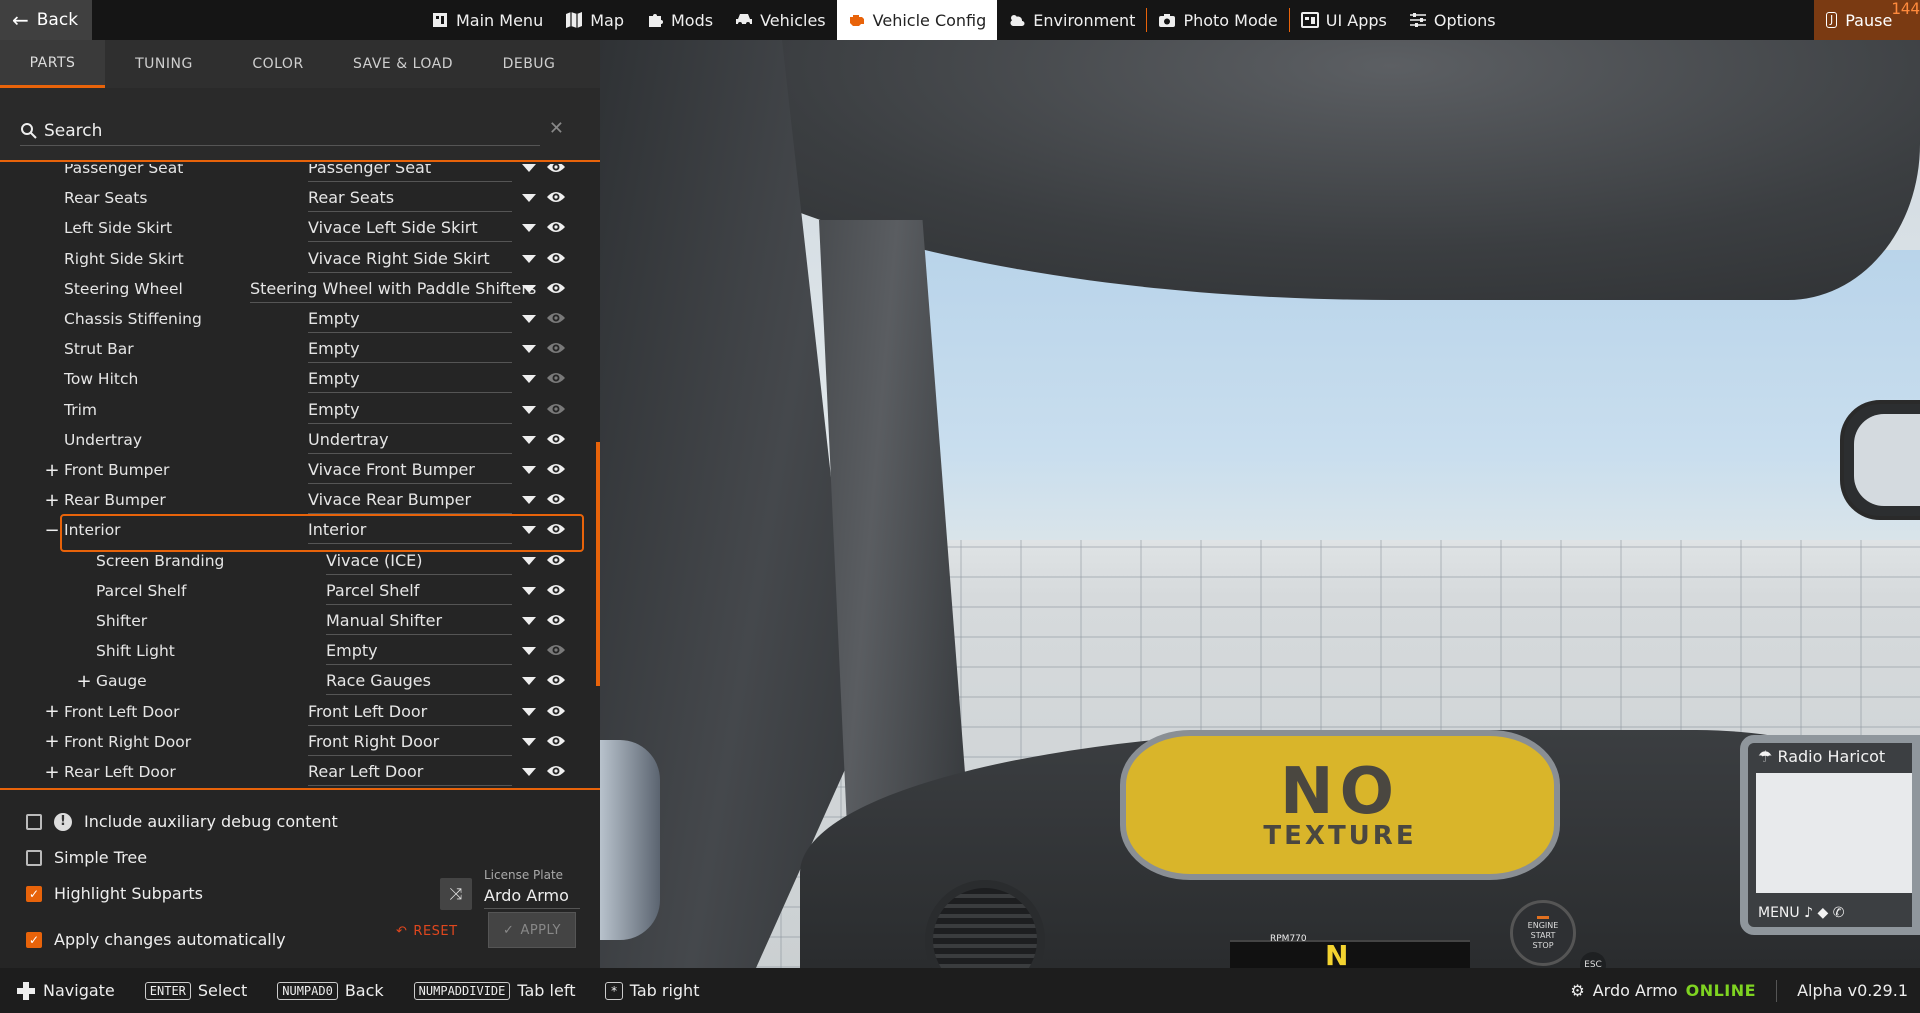 The width and height of the screenshot is (1920, 1013). I want to click on part-select: Vivace (ICE), so click(419, 561).